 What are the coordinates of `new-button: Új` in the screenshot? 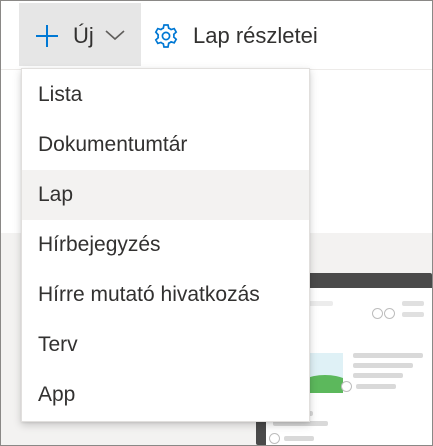 It's located at (80, 34).